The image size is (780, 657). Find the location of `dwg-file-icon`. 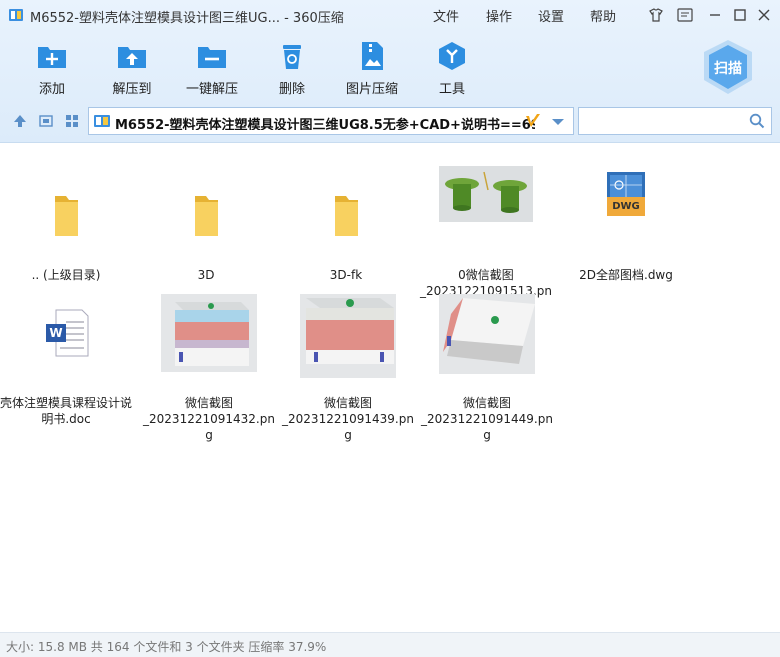

dwg-file-icon is located at coordinates (626, 194).